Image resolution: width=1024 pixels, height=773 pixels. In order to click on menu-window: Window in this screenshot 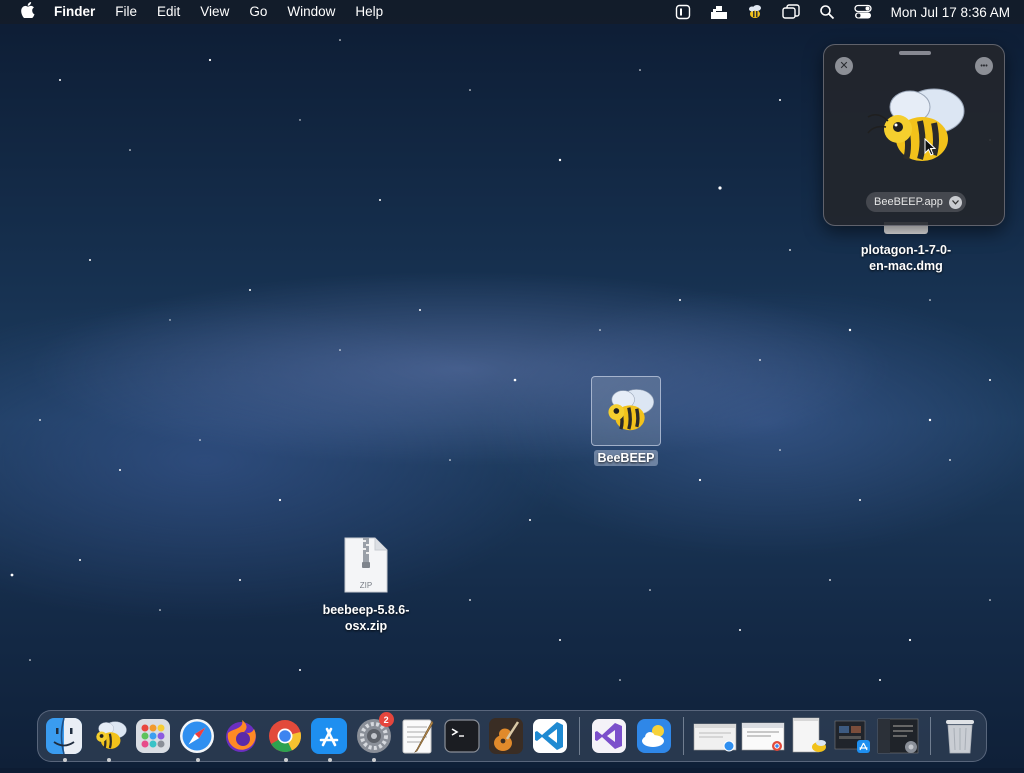, I will do `click(311, 12)`.